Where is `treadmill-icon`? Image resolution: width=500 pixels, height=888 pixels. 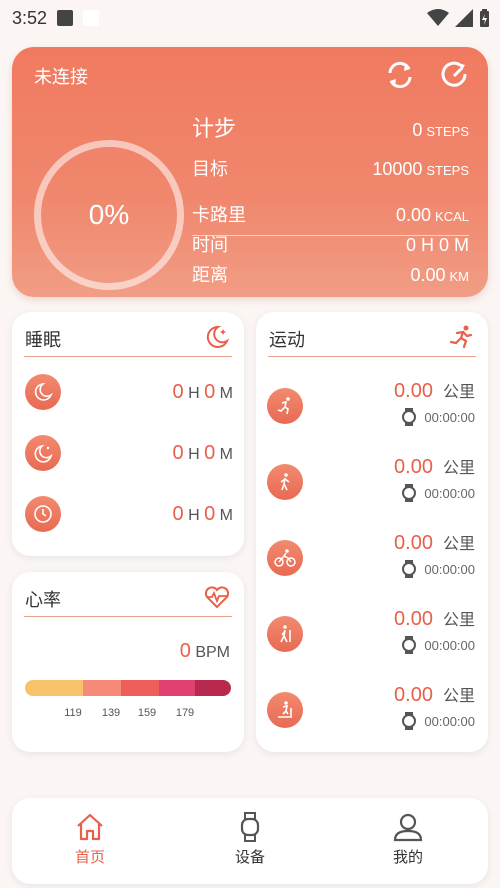
treadmill-icon is located at coordinates (285, 710).